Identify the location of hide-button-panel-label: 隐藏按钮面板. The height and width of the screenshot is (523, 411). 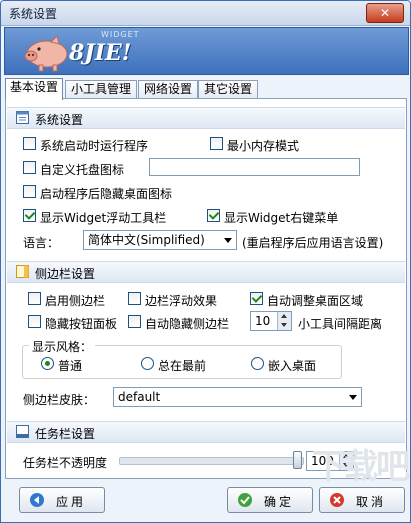
(81, 324).